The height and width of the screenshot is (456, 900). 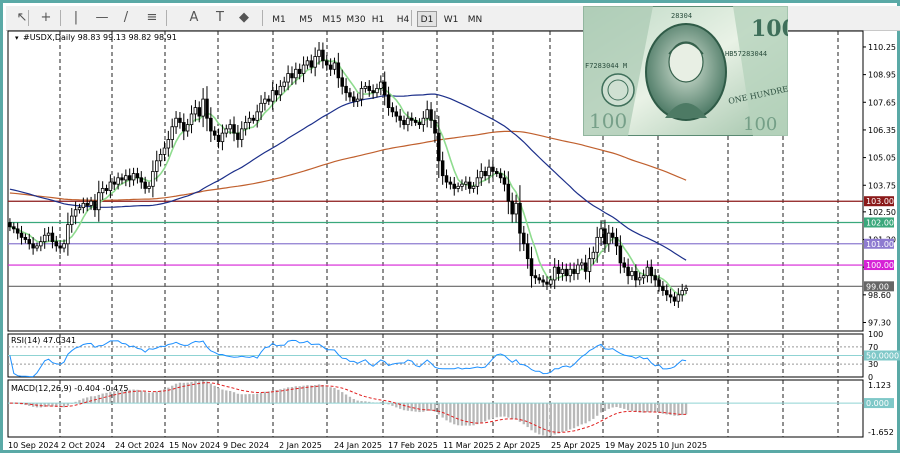 What do you see at coordinates (606, 66) in the screenshot?
I see `bill-serial-left: F7283044 M` at bounding box center [606, 66].